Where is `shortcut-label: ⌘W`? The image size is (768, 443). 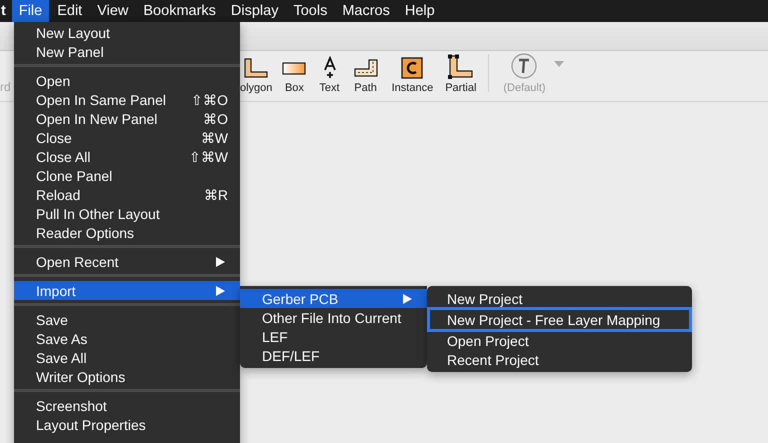 shortcut-label: ⌘W is located at coordinates (214, 138).